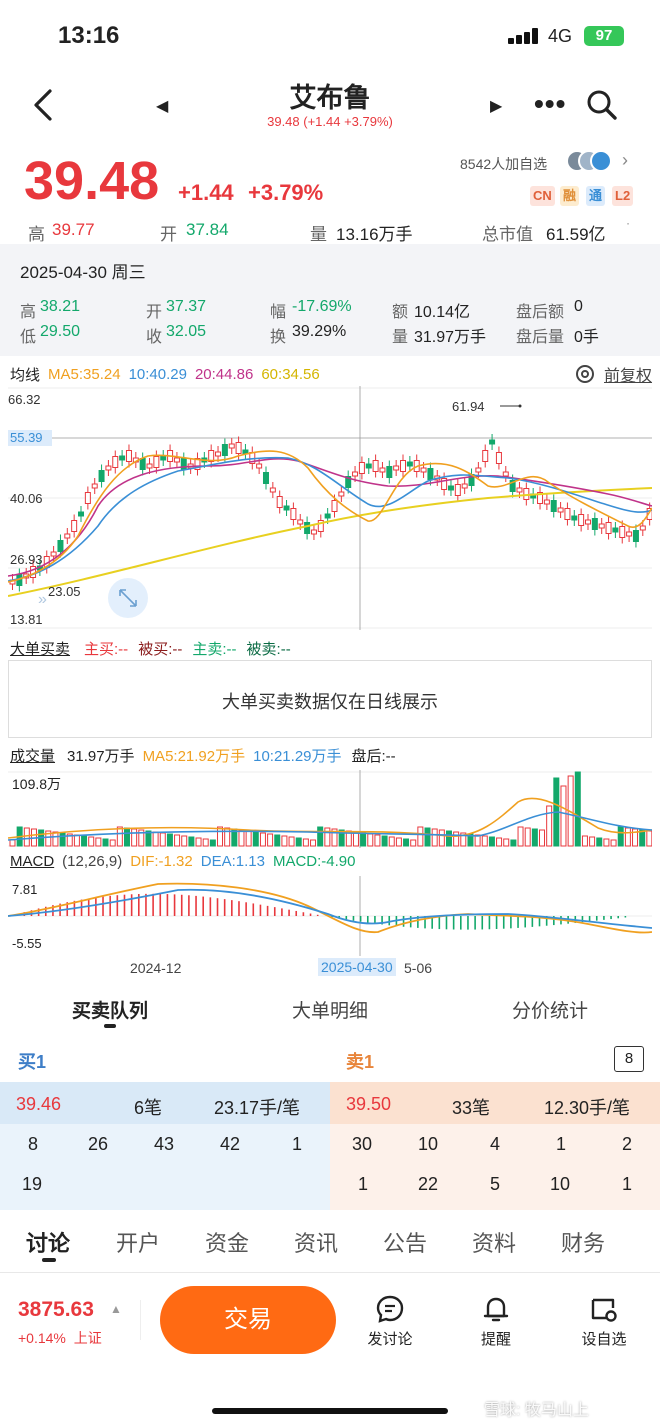  Describe the element at coordinates (418, 968) in the screenshot. I see `date-label-3: 5-06` at that location.